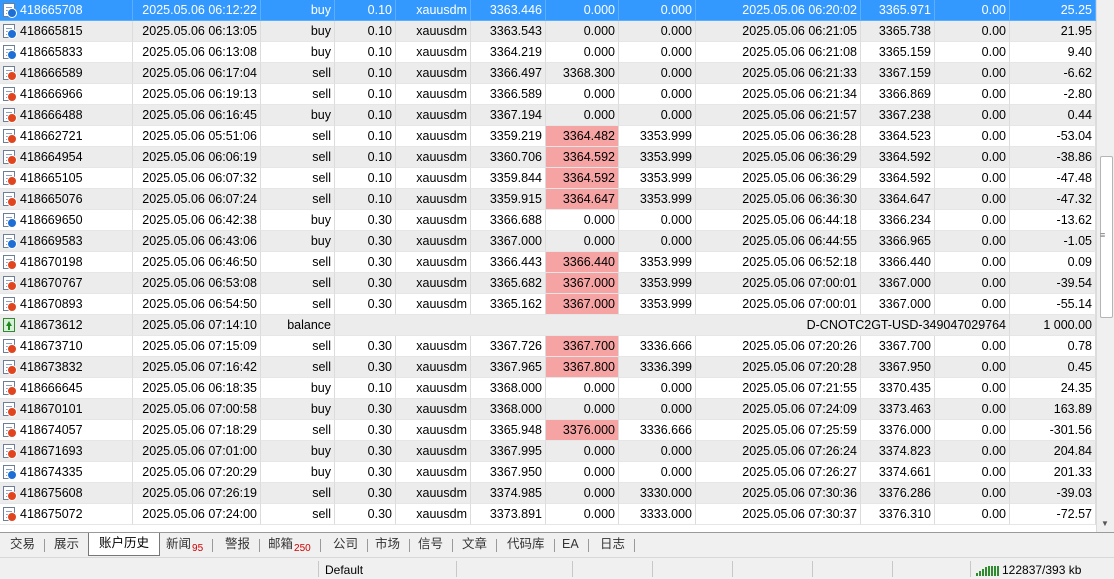 This screenshot has width=1114, height=579. I want to click on tab-3: 新闻95, so click(185, 544).